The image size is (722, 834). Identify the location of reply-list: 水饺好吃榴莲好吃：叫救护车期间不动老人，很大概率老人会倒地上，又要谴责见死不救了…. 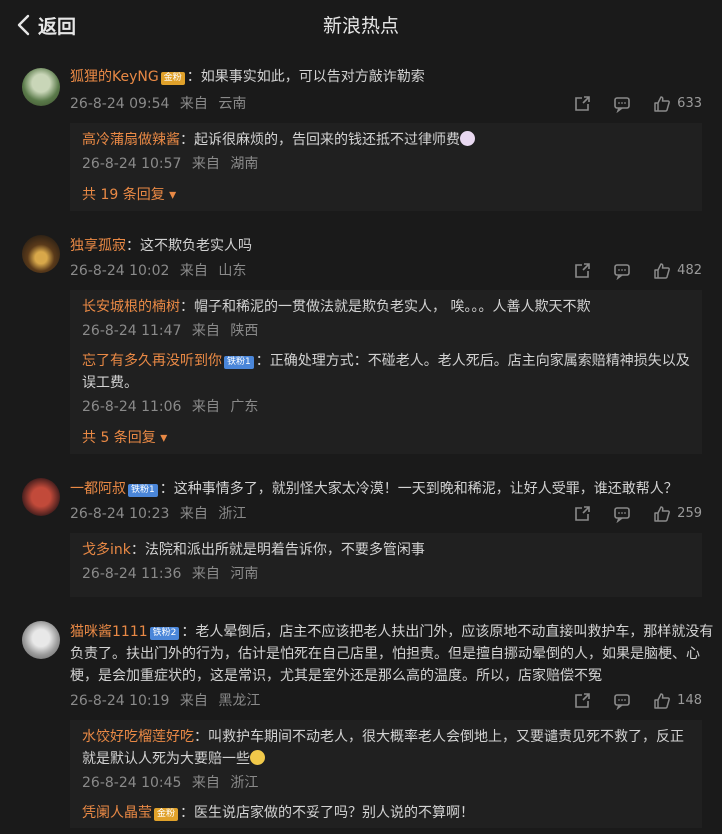
(386, 774).